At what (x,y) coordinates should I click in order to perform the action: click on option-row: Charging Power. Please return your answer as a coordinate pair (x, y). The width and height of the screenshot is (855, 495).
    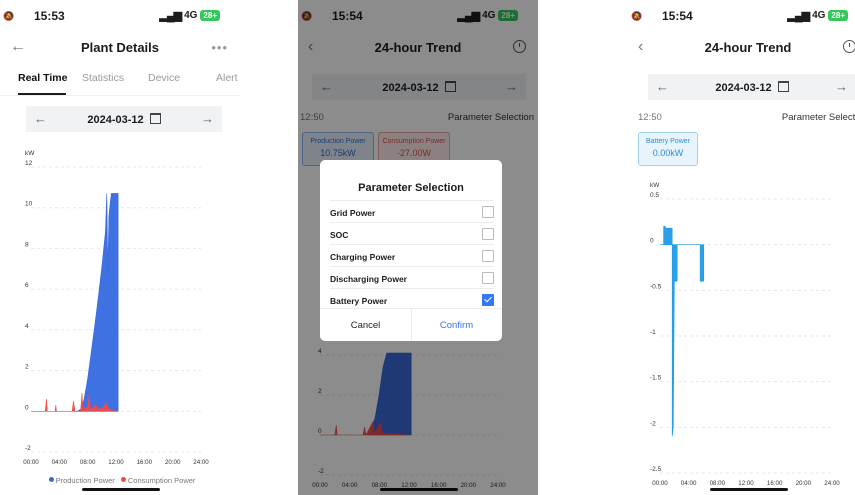
    Looking at the image, I should click on (412, 255).